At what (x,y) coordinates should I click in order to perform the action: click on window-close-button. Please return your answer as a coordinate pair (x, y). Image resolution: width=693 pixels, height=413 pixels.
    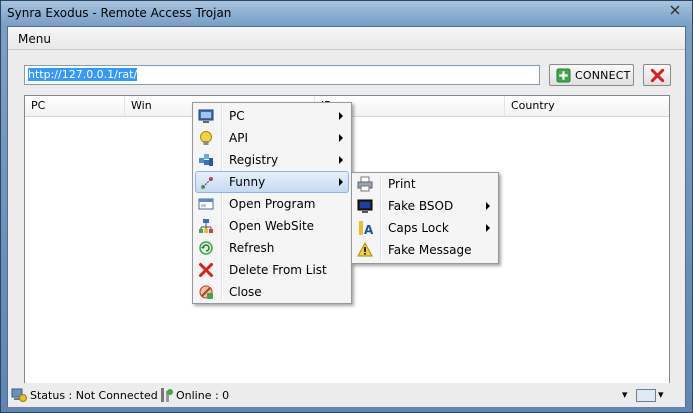
    Looking at the image, I should click on (675, 10).